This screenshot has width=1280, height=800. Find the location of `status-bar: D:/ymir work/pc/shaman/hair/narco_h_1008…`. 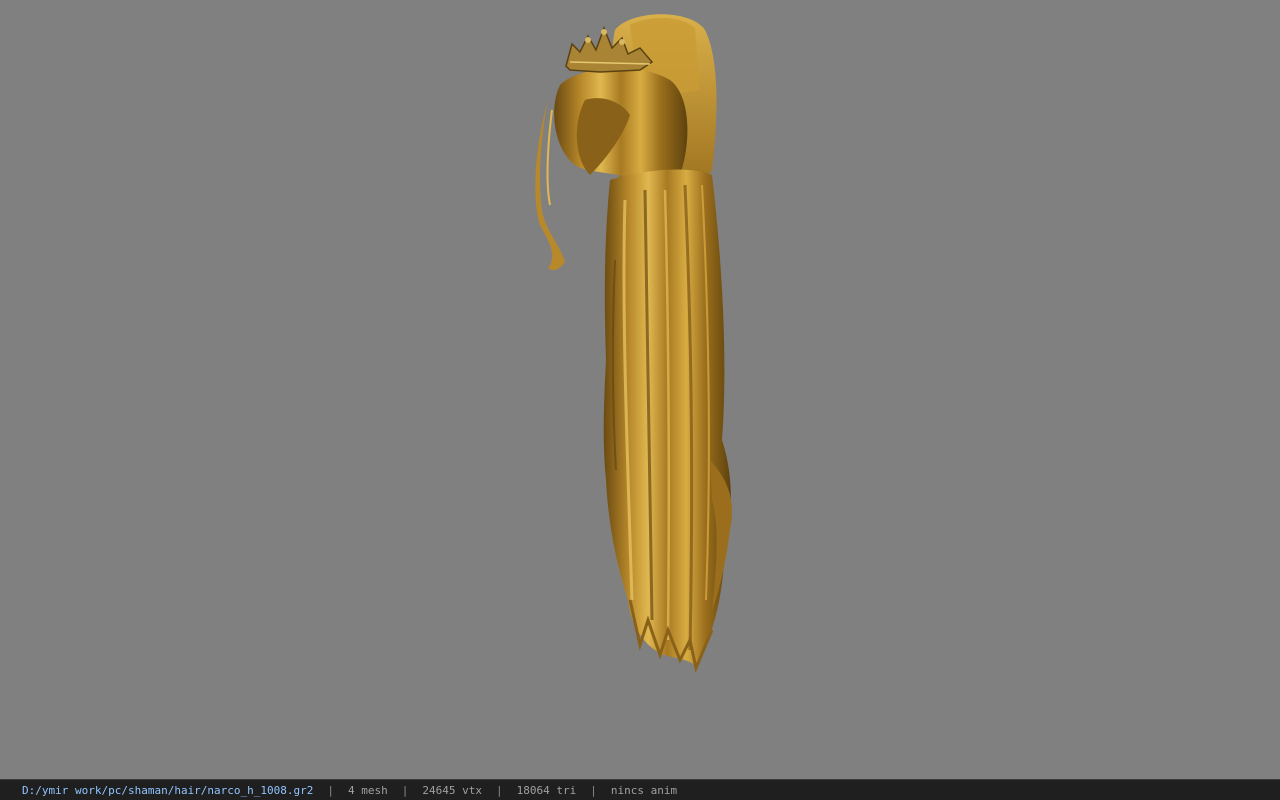

status-bar: D:/ymir work/pc/shaman/hair/narco_h_1008… is located at coordinates (640, 789).